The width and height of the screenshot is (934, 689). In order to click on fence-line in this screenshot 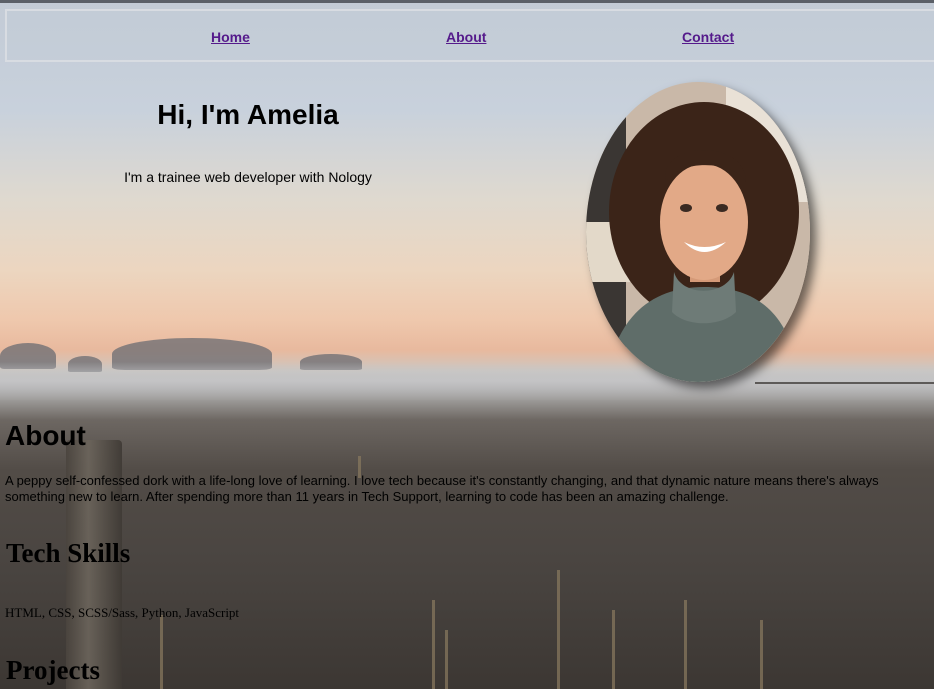, I will do `click(844, 383)`.